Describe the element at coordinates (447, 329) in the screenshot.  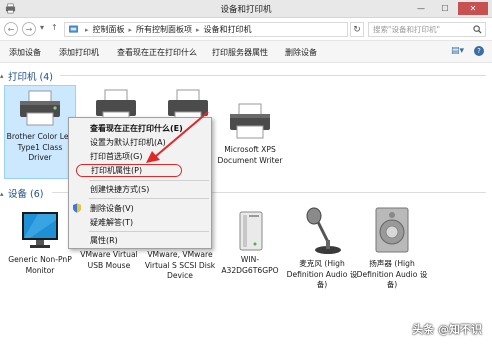
I see `watermark: 头条 @知不识` at that location.